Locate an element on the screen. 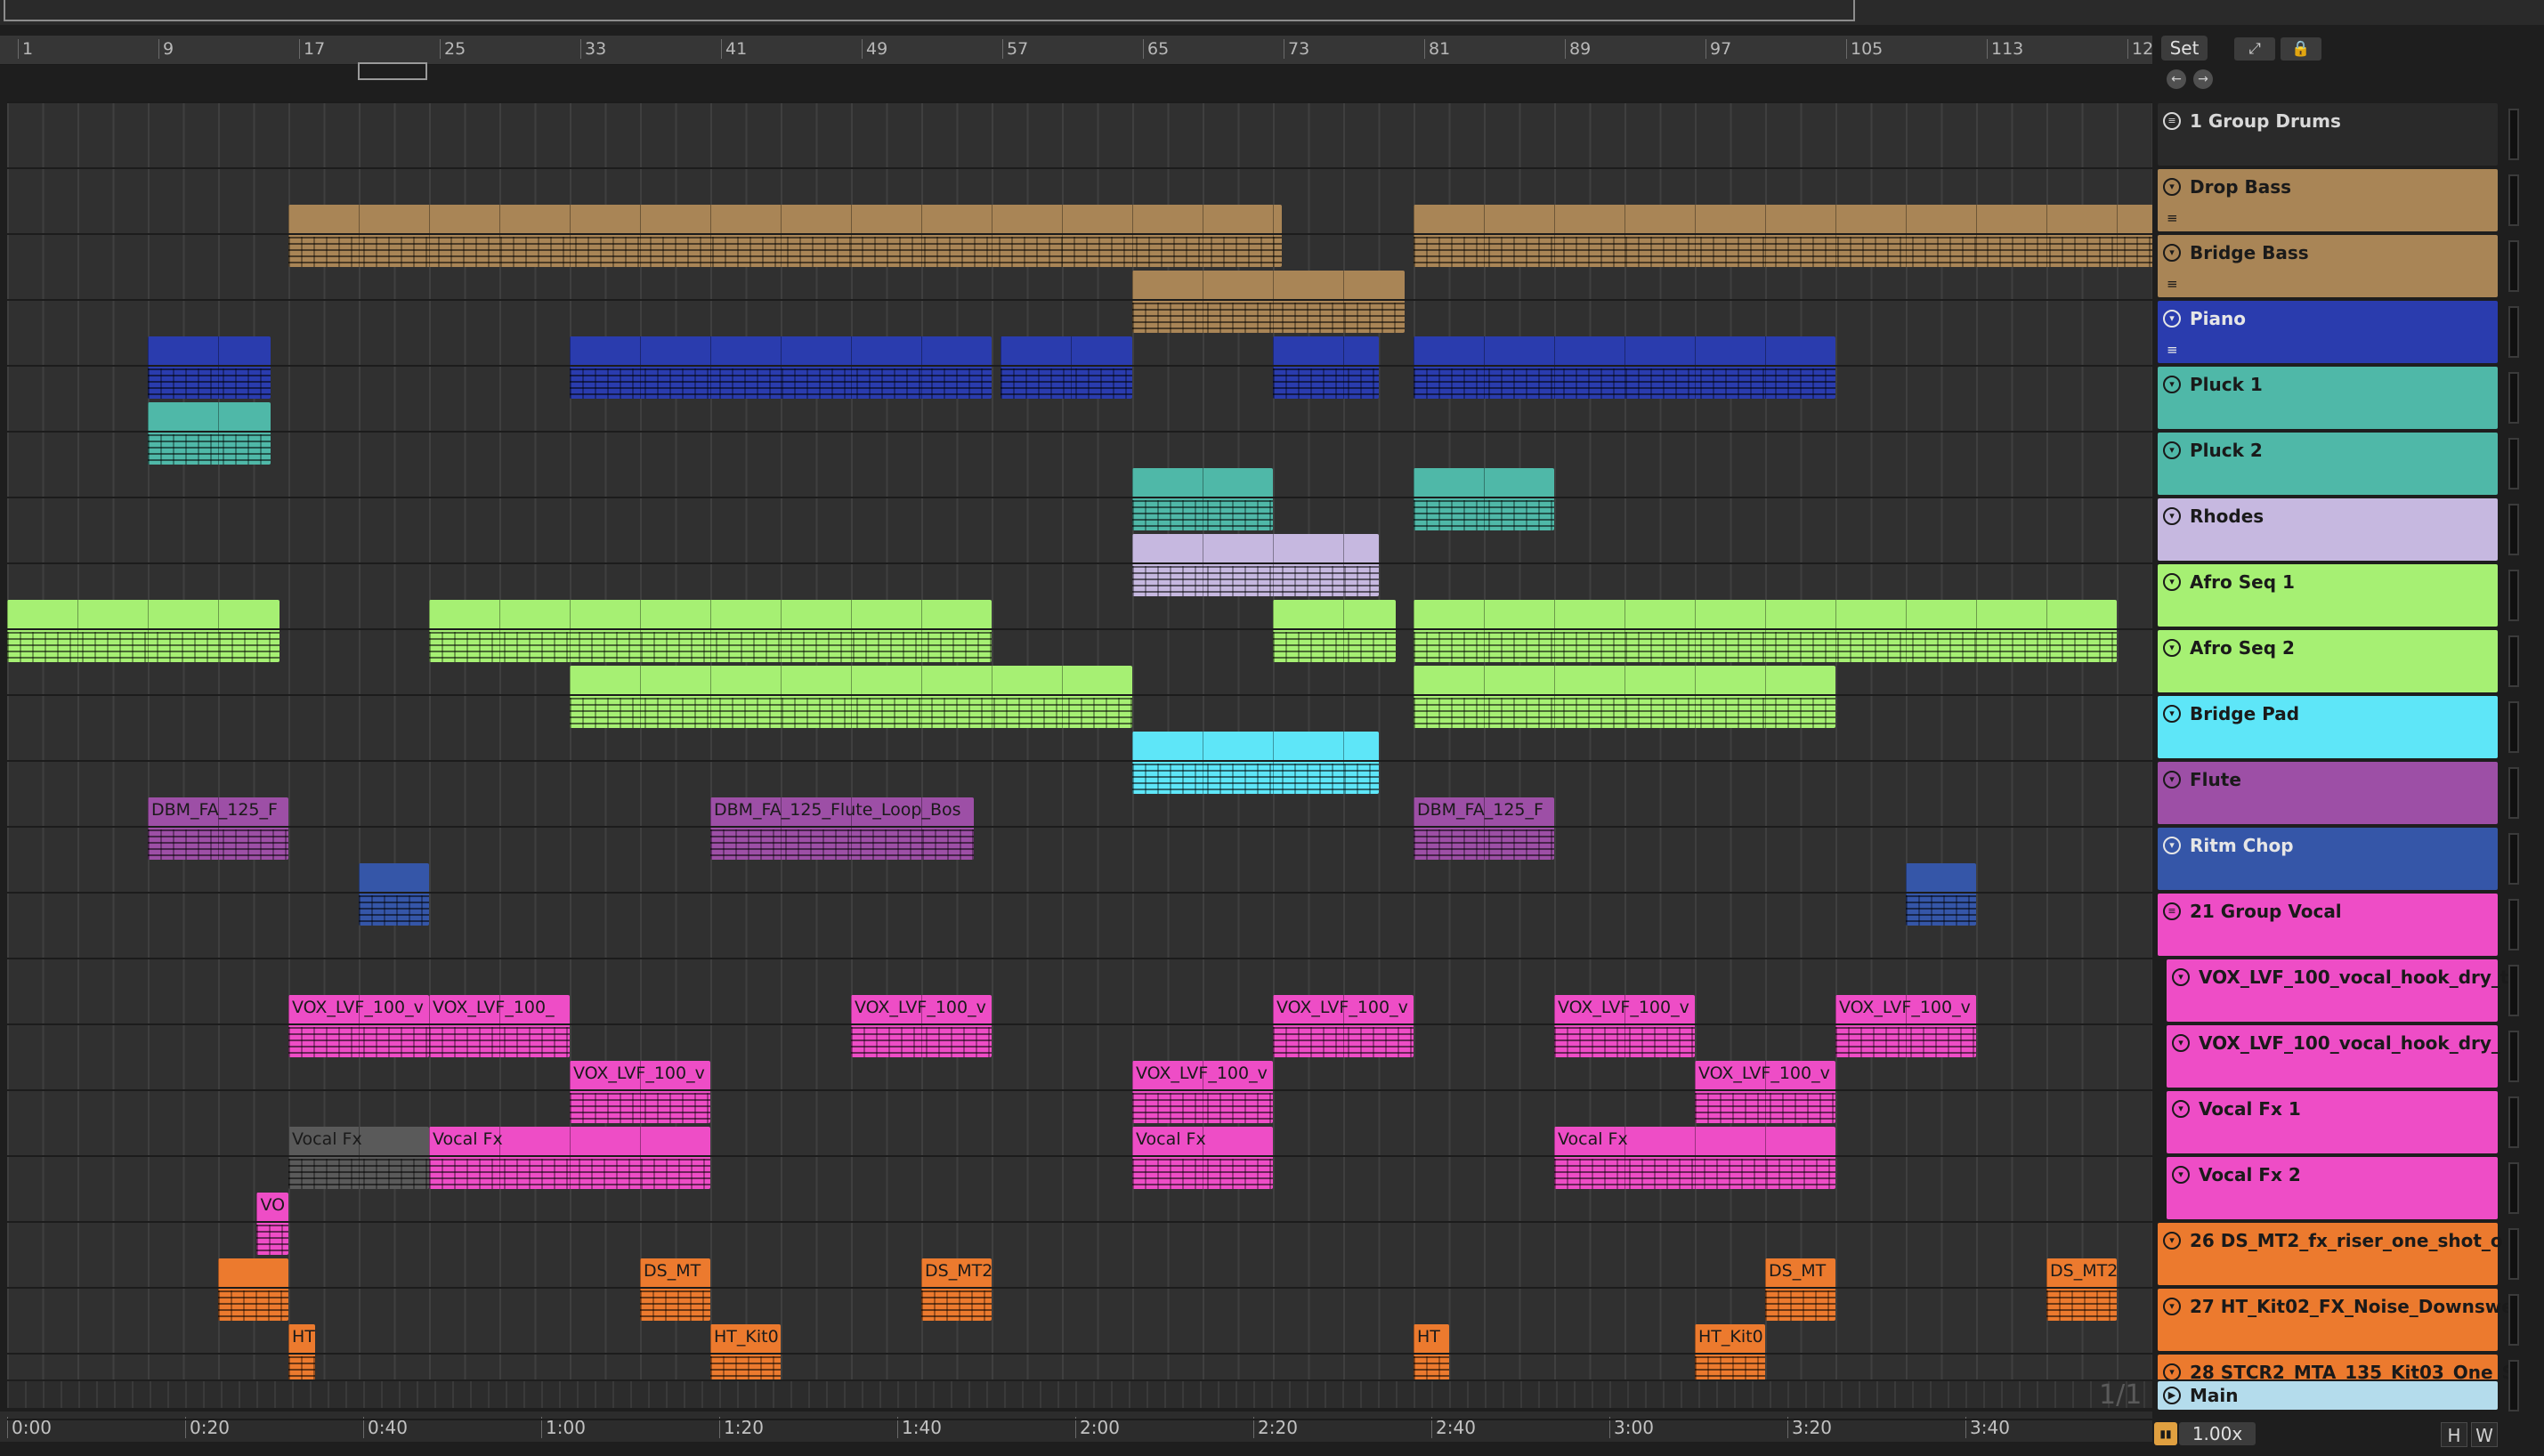  track-name: Afro Seq 2 is located at coordinates (2242, 648).